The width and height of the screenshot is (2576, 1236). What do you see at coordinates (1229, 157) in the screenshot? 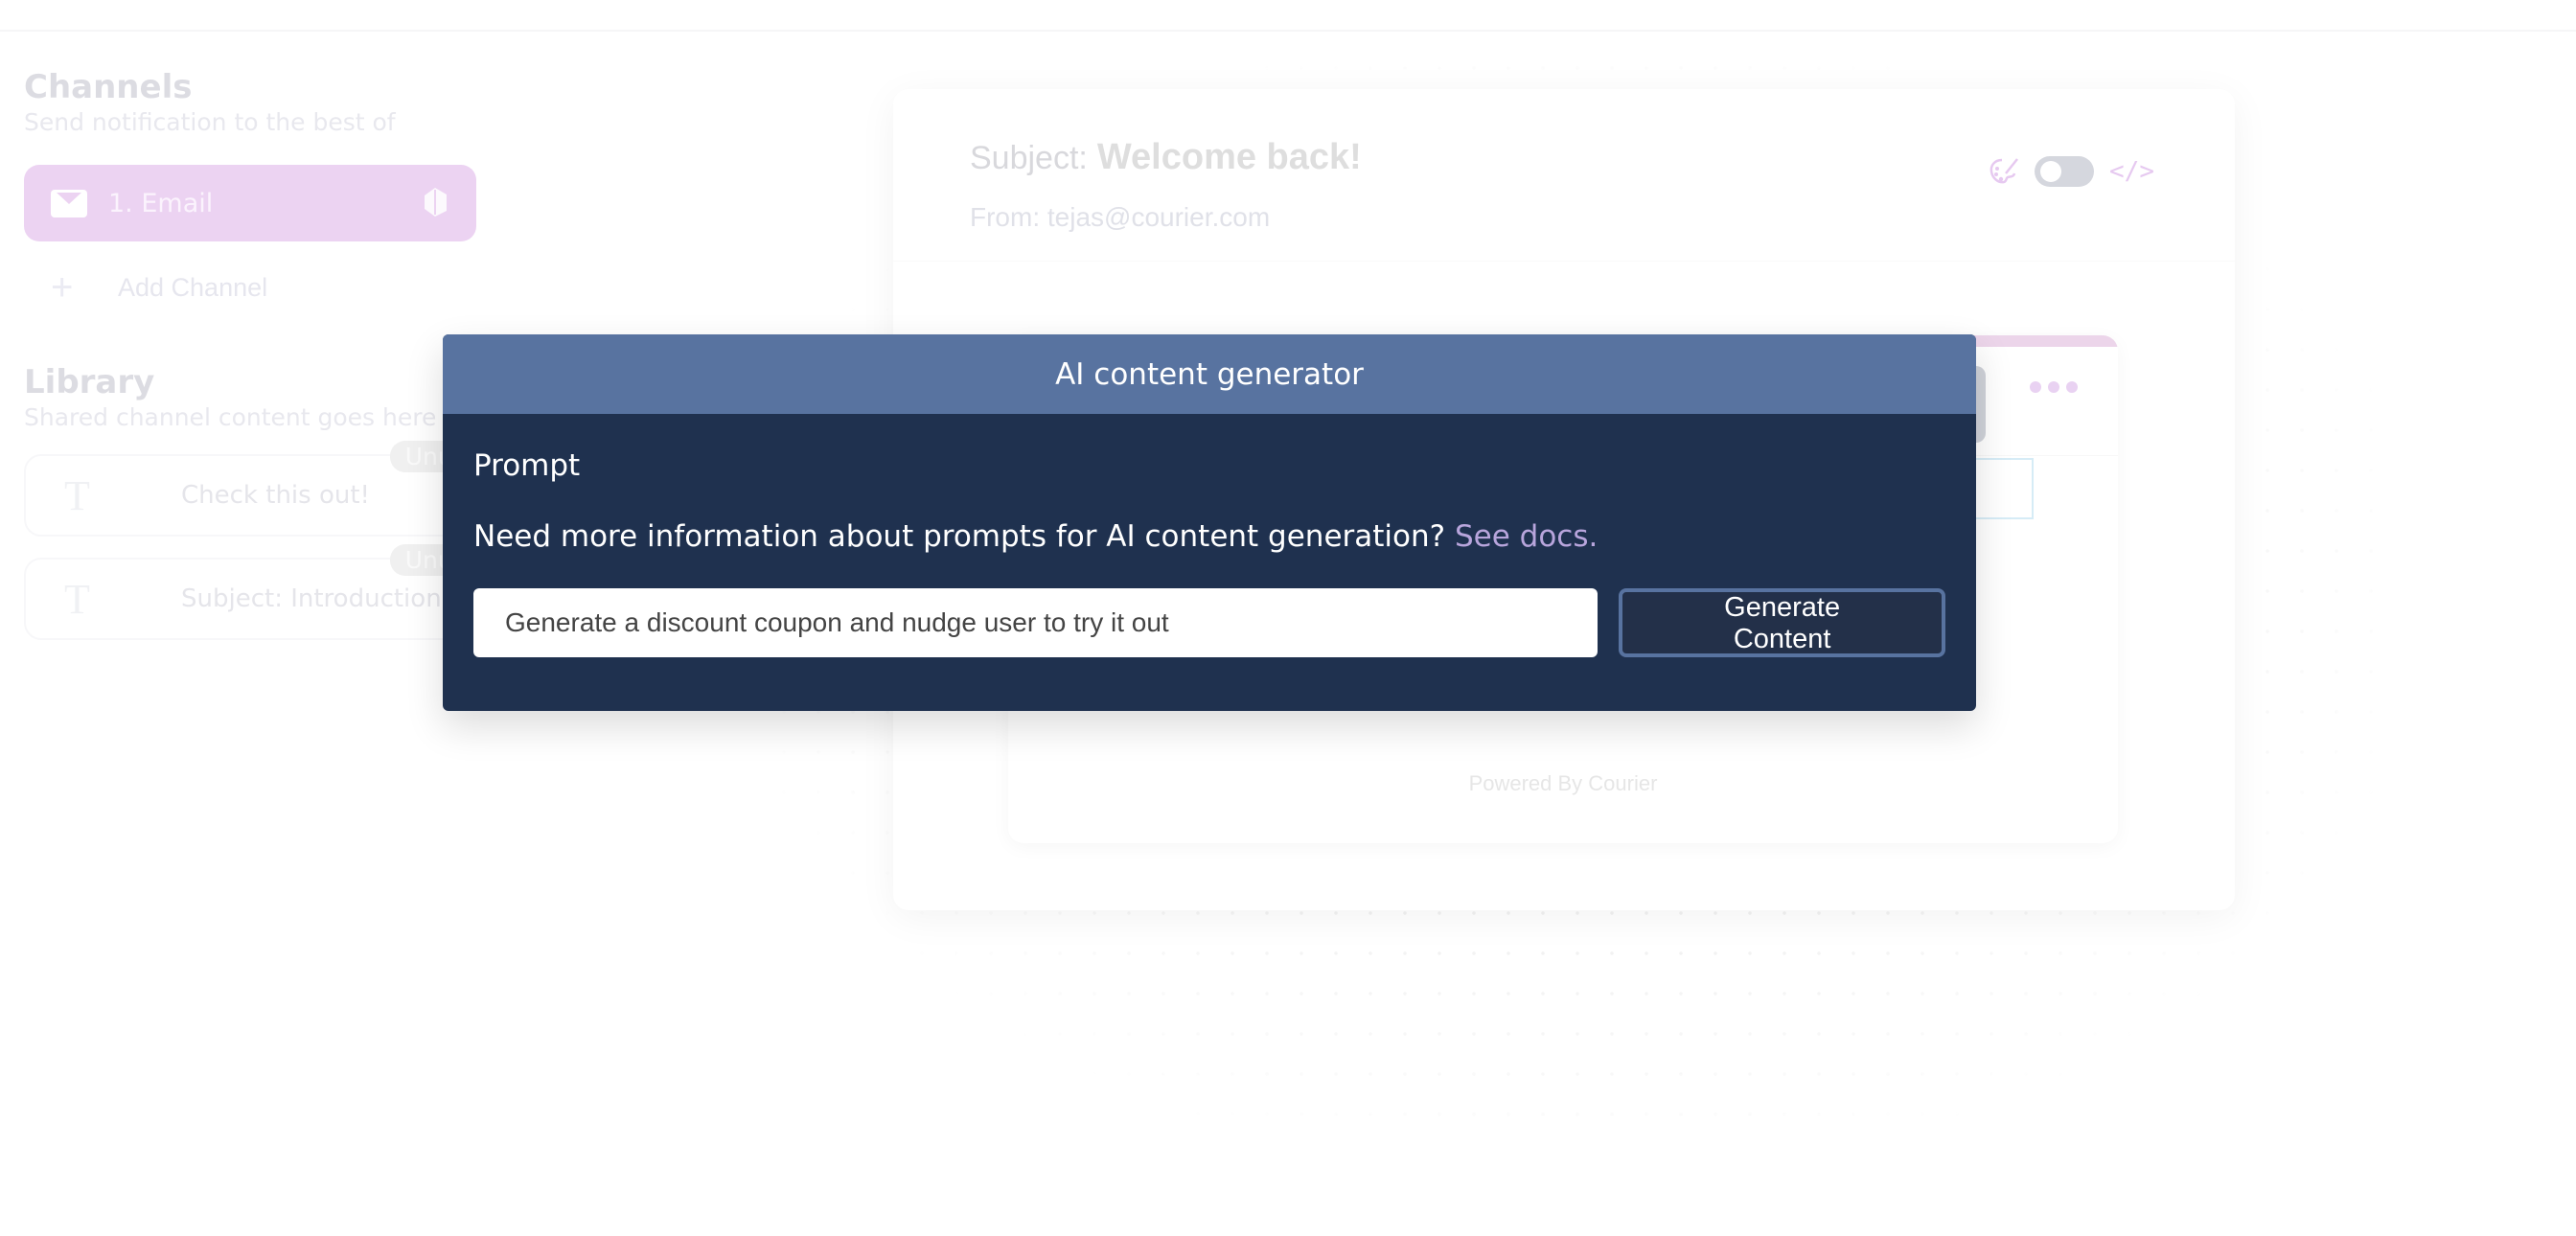
I see `subject-value: Welcome back!` at bounding box center [1229, 157].